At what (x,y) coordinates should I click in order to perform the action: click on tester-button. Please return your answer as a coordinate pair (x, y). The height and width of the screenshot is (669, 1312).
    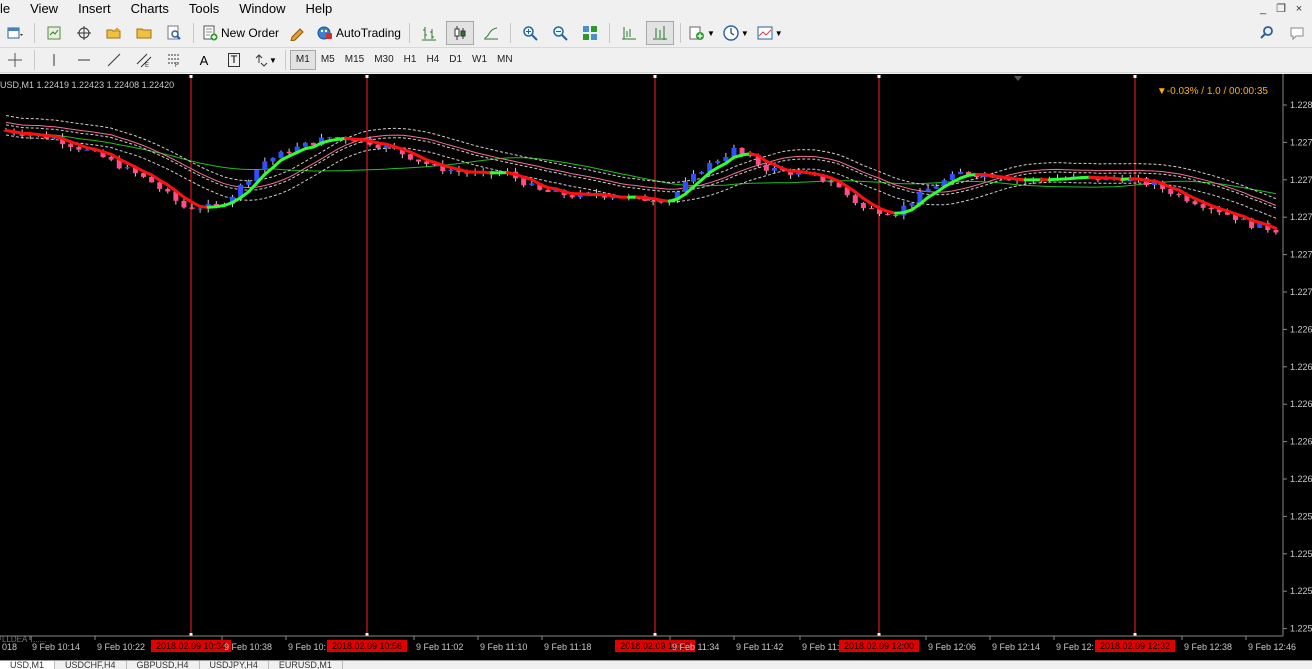
    Looking at the image, I should click on (174, 33).